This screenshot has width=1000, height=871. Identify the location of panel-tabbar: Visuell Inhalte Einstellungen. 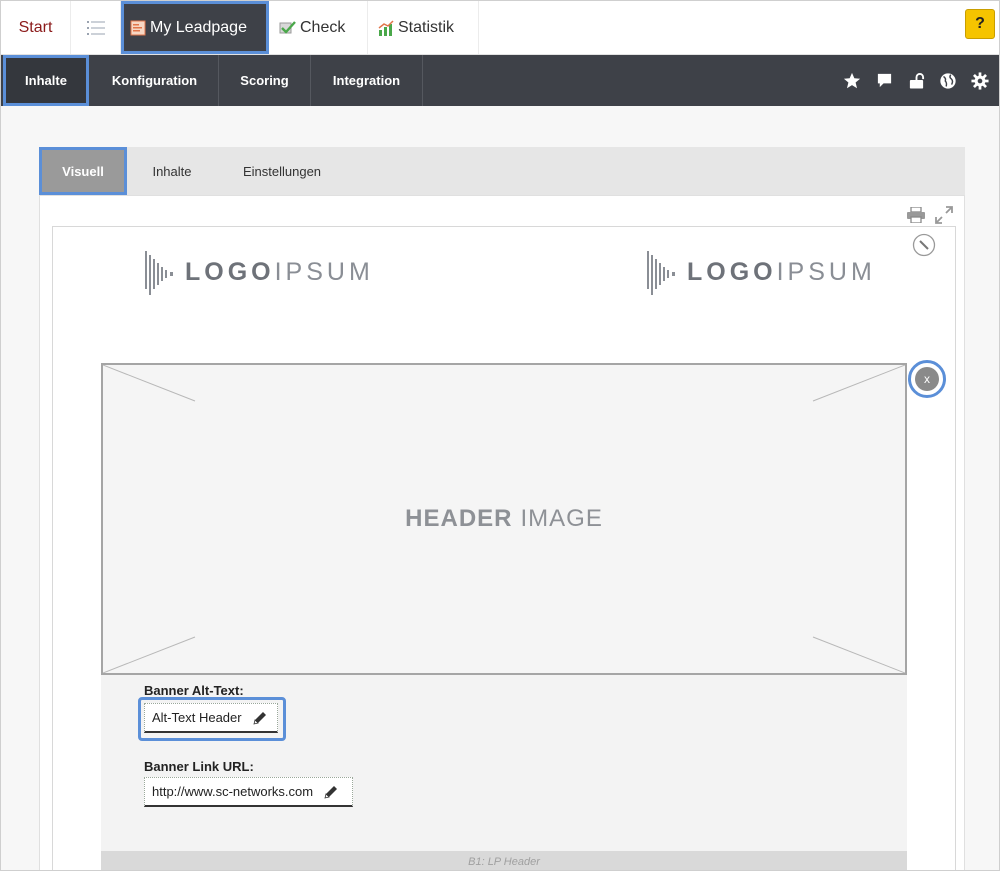
(502, 171).